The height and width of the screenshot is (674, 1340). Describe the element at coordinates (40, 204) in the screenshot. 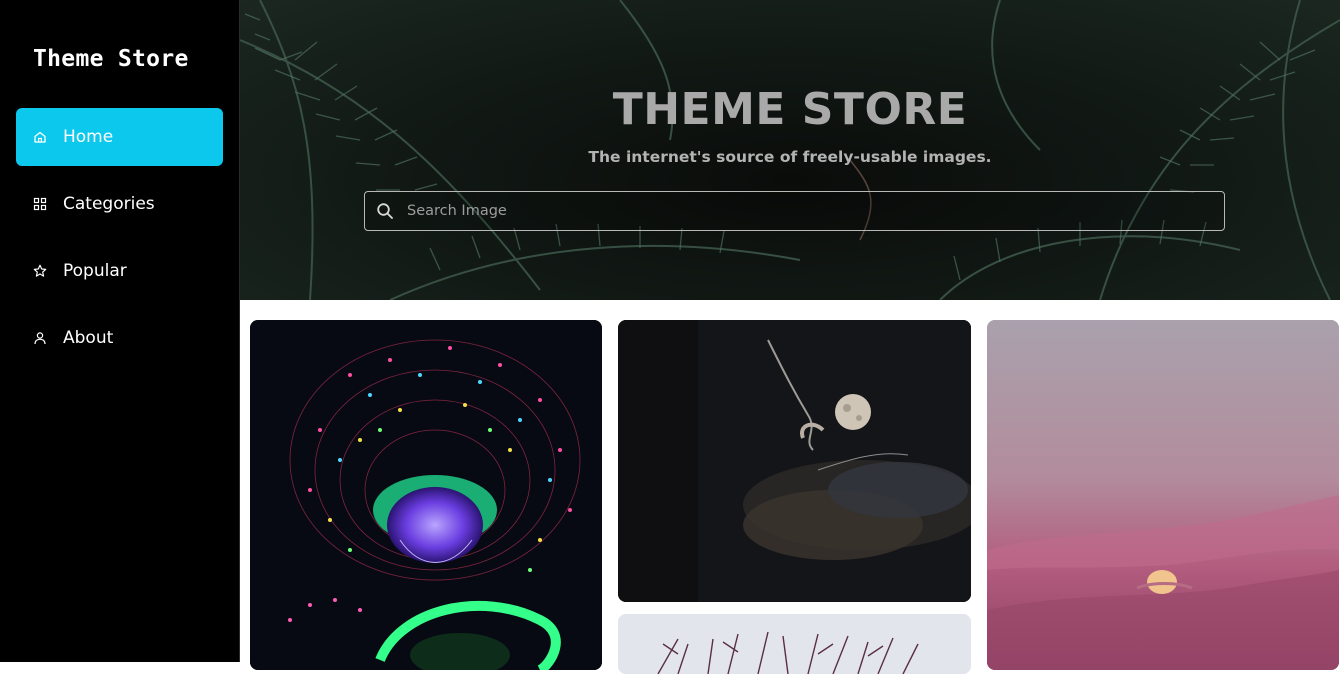

I see `grid-icon` at that location.